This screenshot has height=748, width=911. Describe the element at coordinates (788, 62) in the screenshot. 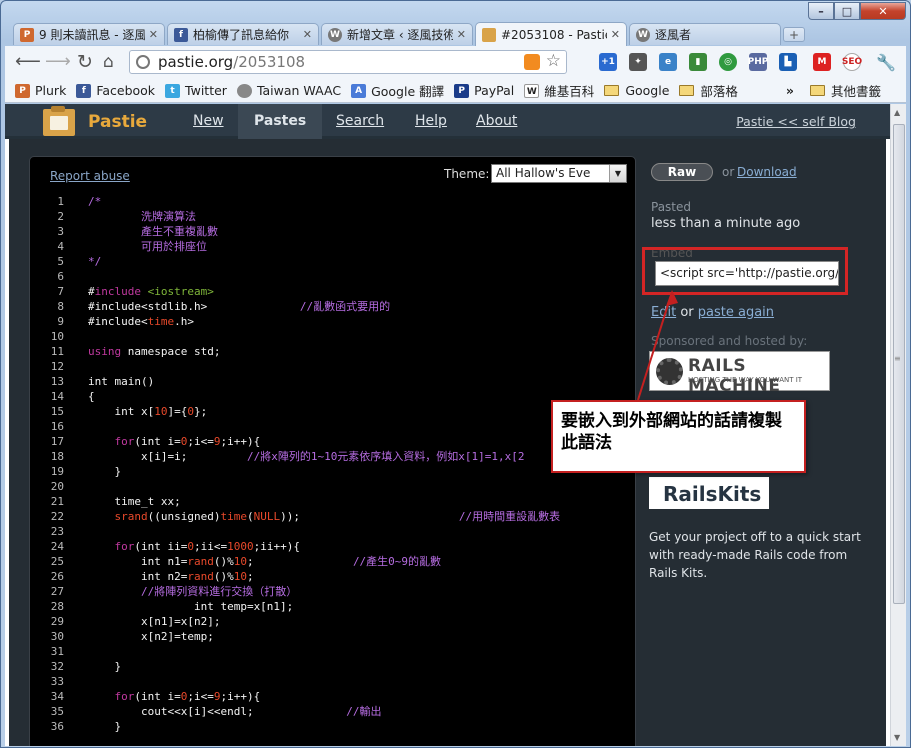

I see `extension-icon: ▙` at that location.